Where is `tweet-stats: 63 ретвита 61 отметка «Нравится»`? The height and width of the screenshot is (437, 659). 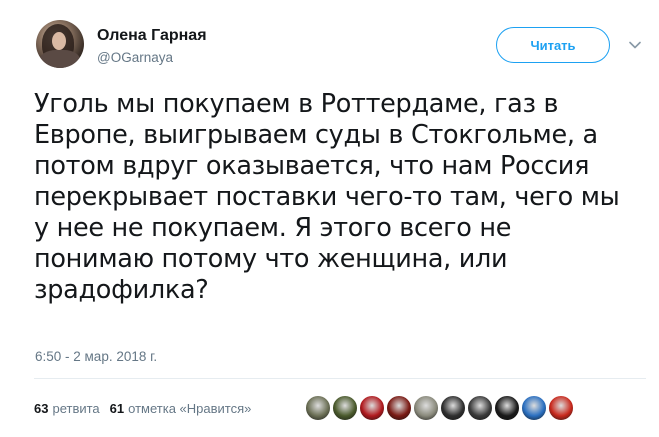 tweet-stats: 63 ретвита 61 отметка «Нравится» is located at coordinates (142, 408).